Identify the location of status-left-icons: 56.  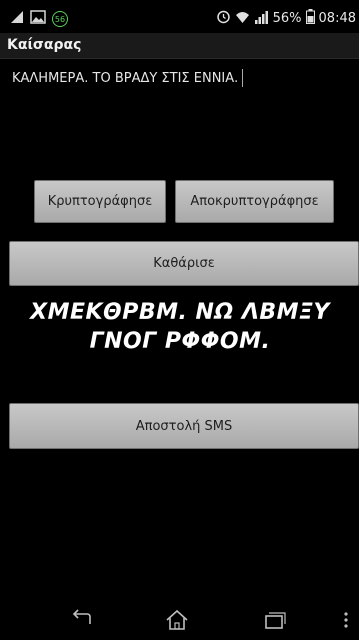
(39, 18).